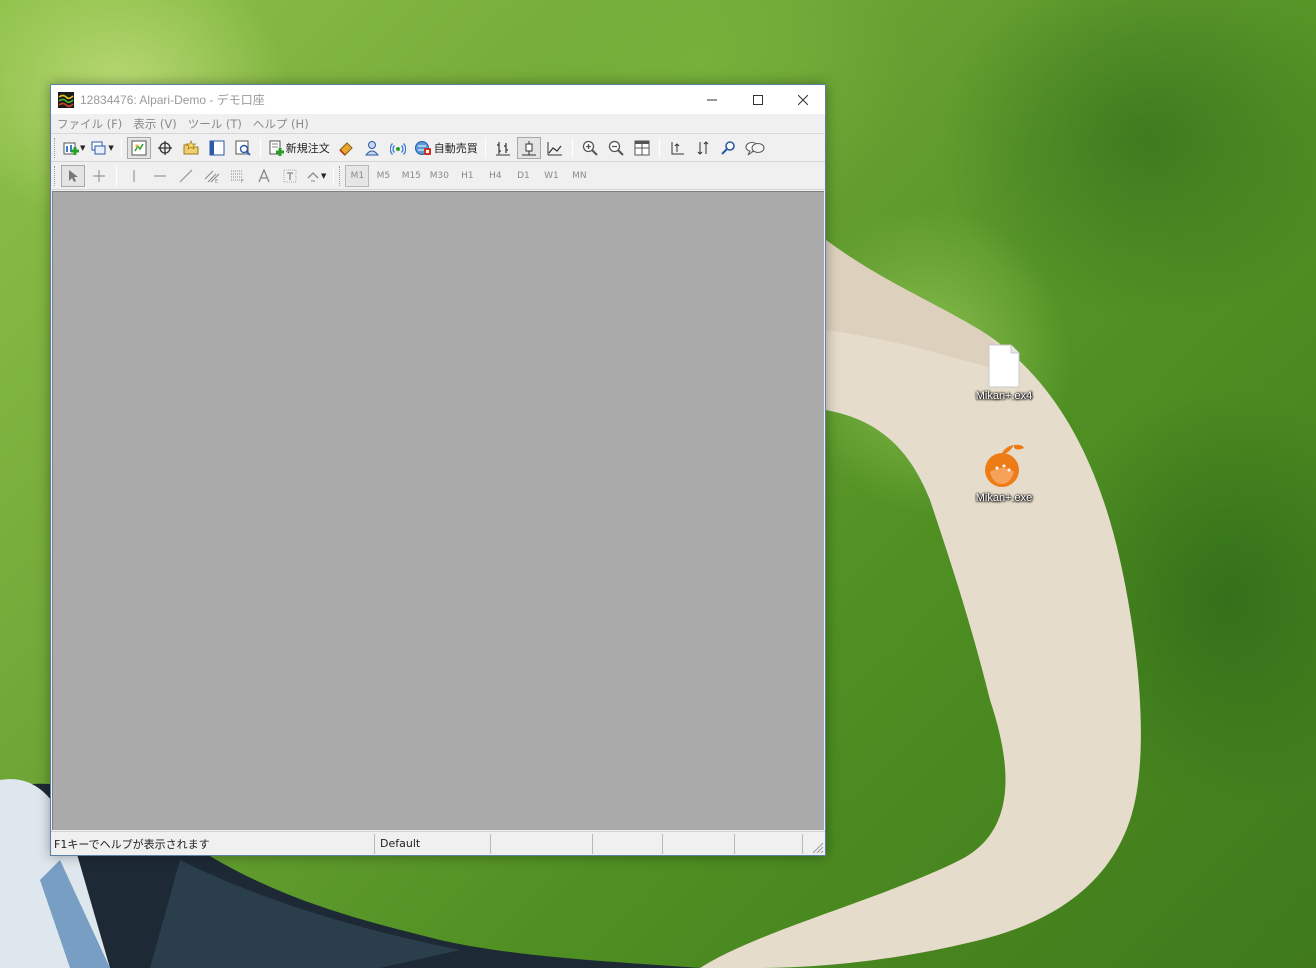 The image size is (1316, 968). I want to click on zoom-out-button, so click(616, 148).